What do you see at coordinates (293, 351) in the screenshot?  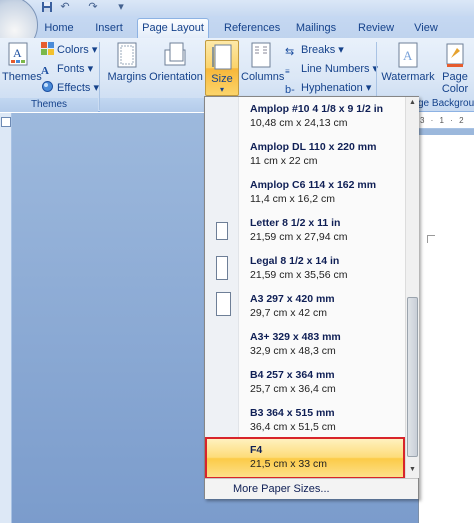 I see `size-option-dims: 32,9 cm x 48,3 cm` at bounding box center [293, 351].